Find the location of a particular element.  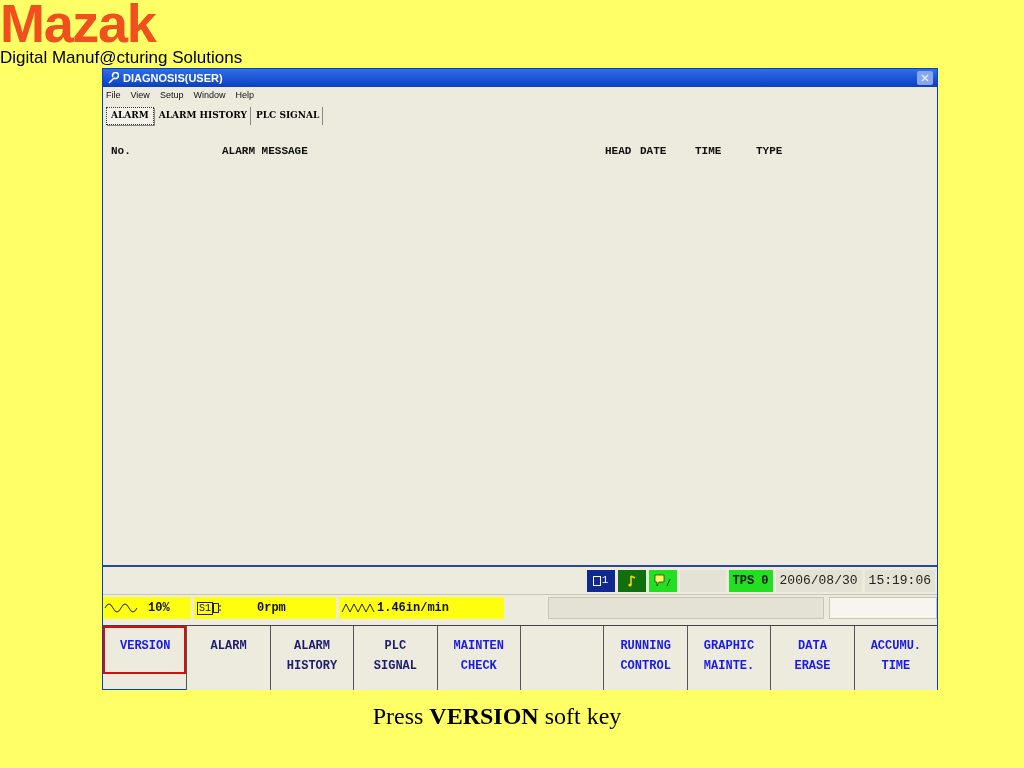

column-header: TYPE is located at coordinates (769, 151).